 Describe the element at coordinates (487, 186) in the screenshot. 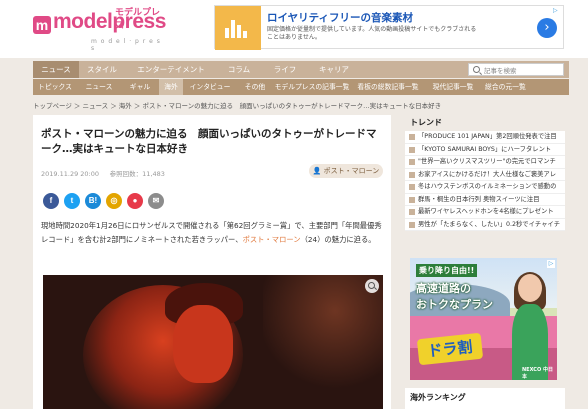

I see `trend-text: 冬はハウステンボスのイルミネーションで感動の` at that location.